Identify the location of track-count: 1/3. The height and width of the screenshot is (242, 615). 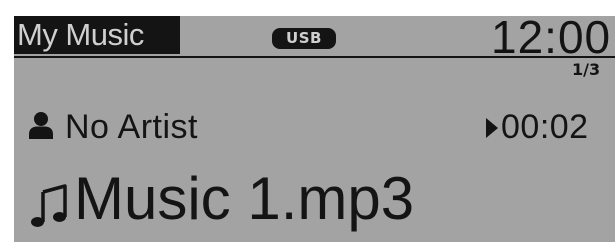
(586, 69).